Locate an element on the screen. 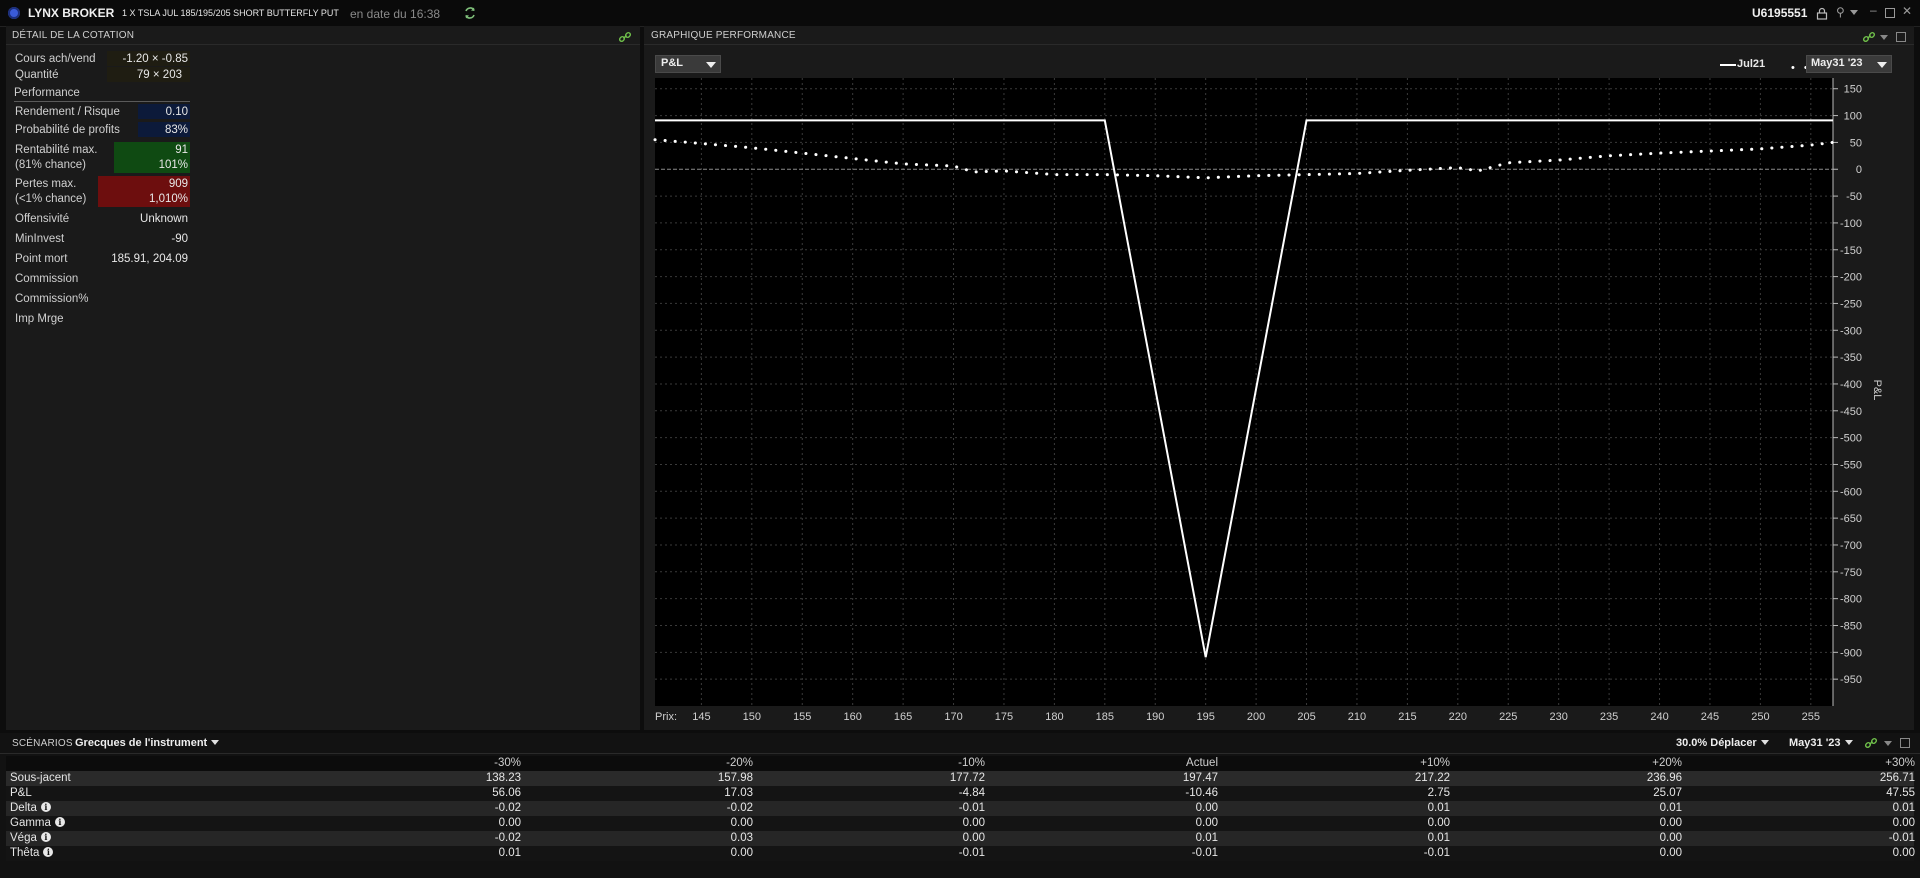  y-tick-label: -650 is located at coordinates (1851, 519).